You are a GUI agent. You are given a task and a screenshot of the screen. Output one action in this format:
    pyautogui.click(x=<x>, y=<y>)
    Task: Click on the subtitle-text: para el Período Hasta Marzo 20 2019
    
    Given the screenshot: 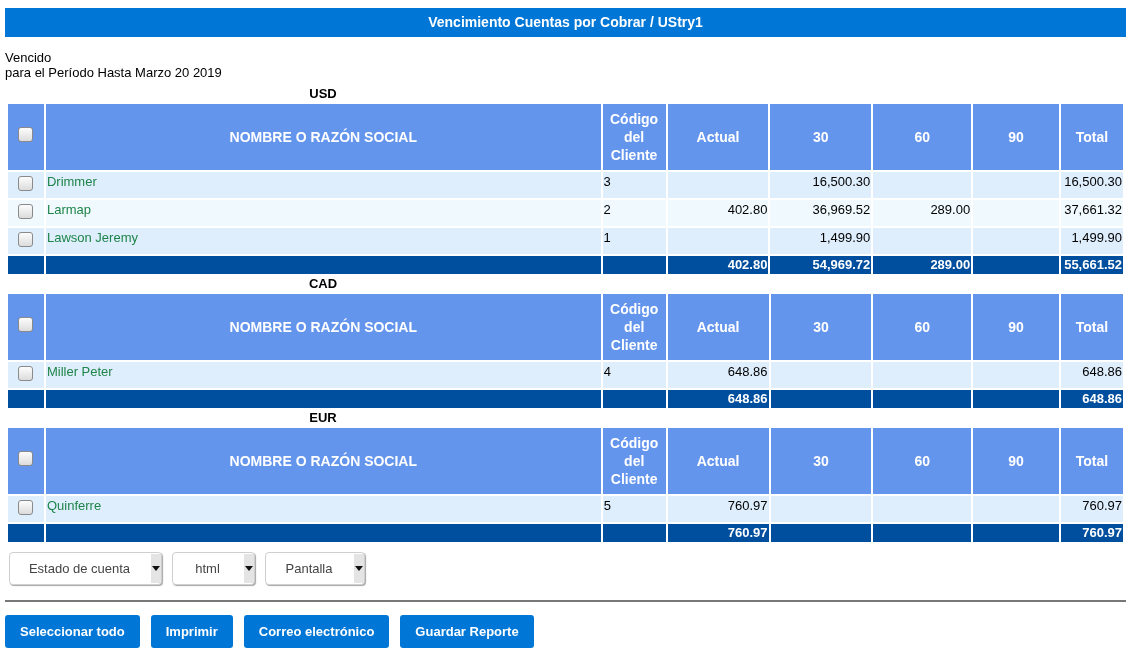 What is the action you would take?
    pyautogui.click(x=114, y=72)
    